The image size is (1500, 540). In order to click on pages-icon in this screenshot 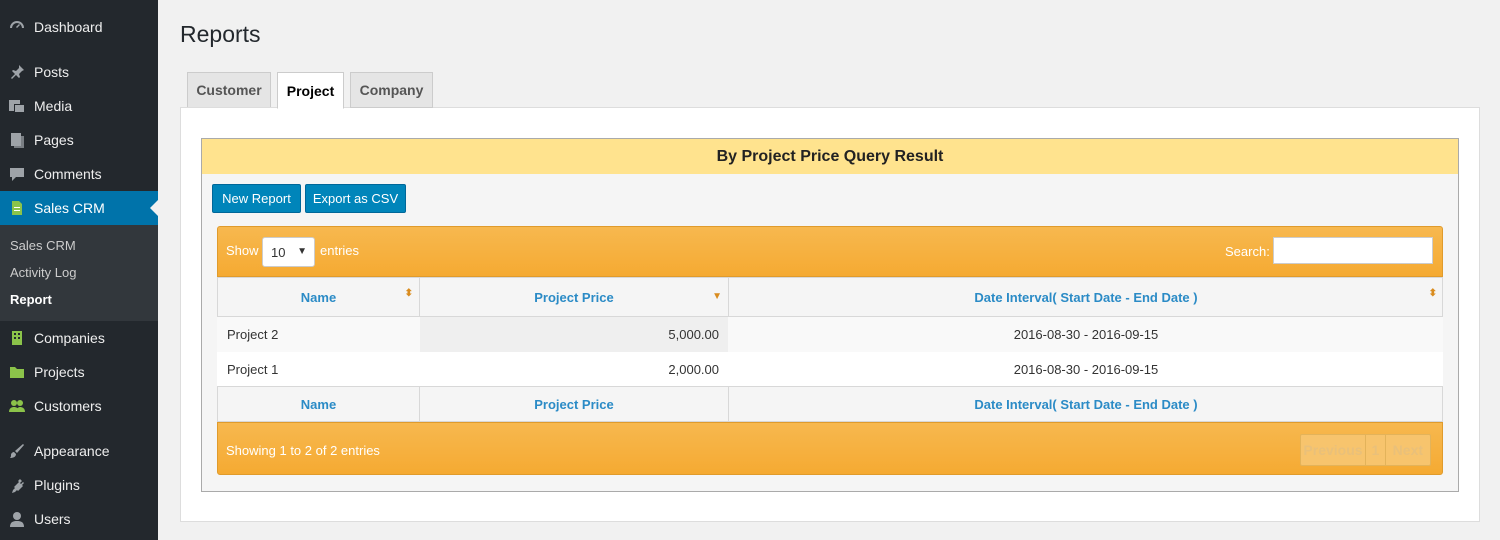, I will do `click(17, 140)`.